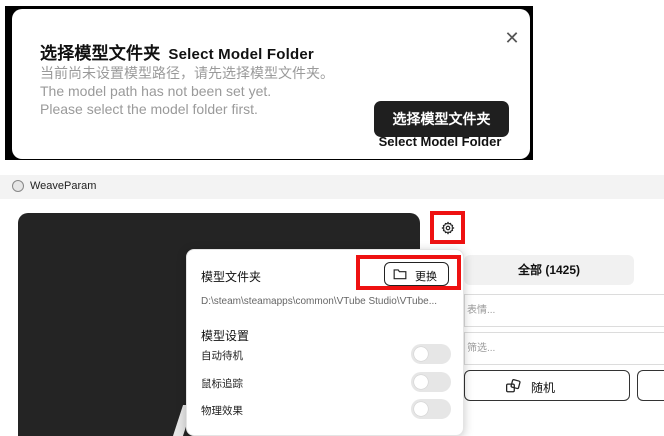  Describe the element at coordinates (441, 119) in the screenshot. I see `select-folder-button: 选择模型文件夹` at that location.